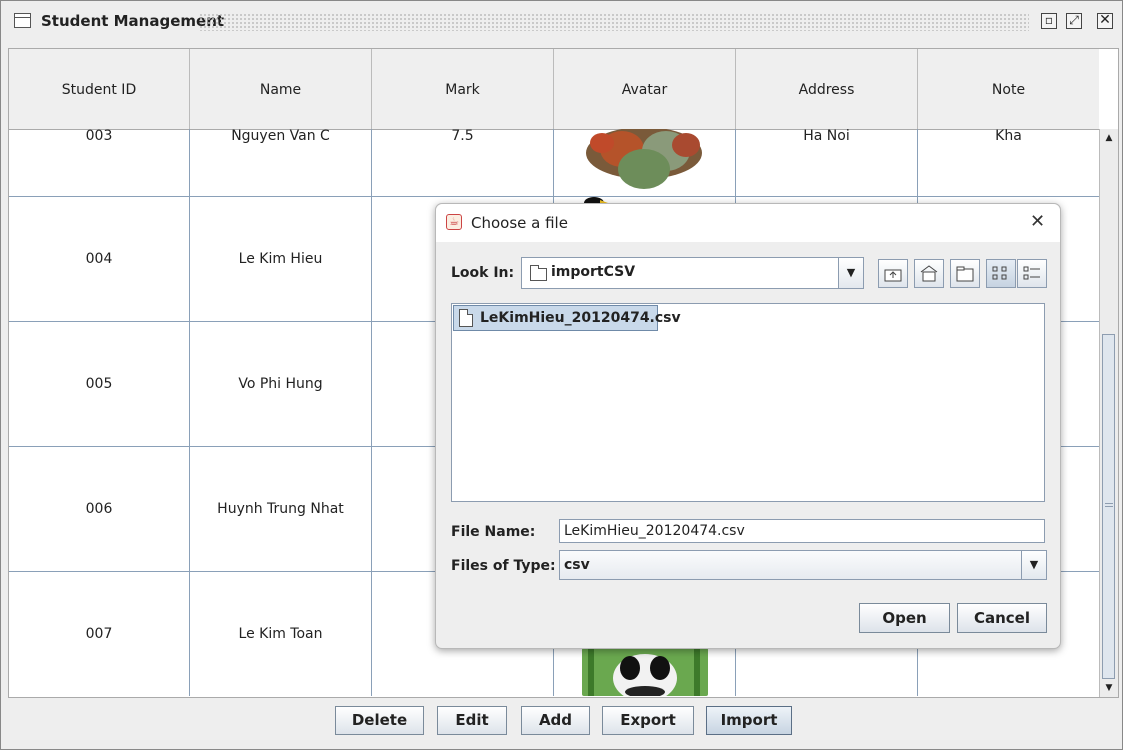  I want to click on title-bar: Student Management ▫ ⤢ ✕, so click(561, 21).